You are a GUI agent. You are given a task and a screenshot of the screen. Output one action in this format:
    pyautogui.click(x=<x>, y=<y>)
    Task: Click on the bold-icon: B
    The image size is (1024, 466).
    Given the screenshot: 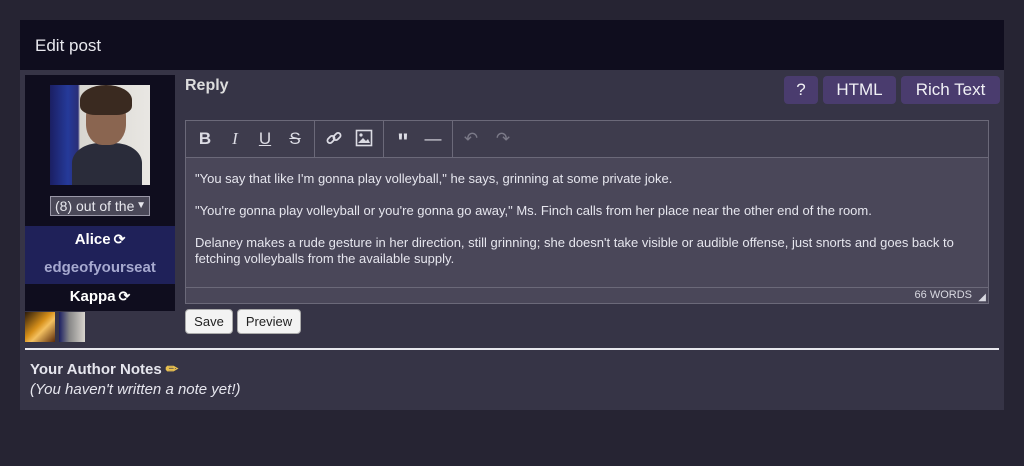 What is the action you would take?
    pyautogui.click(x=205, y=139)
    